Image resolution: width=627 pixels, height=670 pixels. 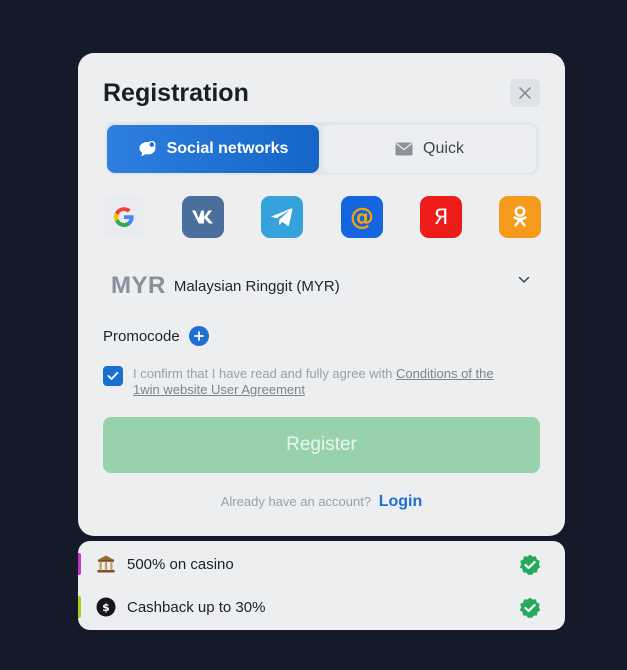 I want to click on agreement-checkbox, so click(x=113, y=376).